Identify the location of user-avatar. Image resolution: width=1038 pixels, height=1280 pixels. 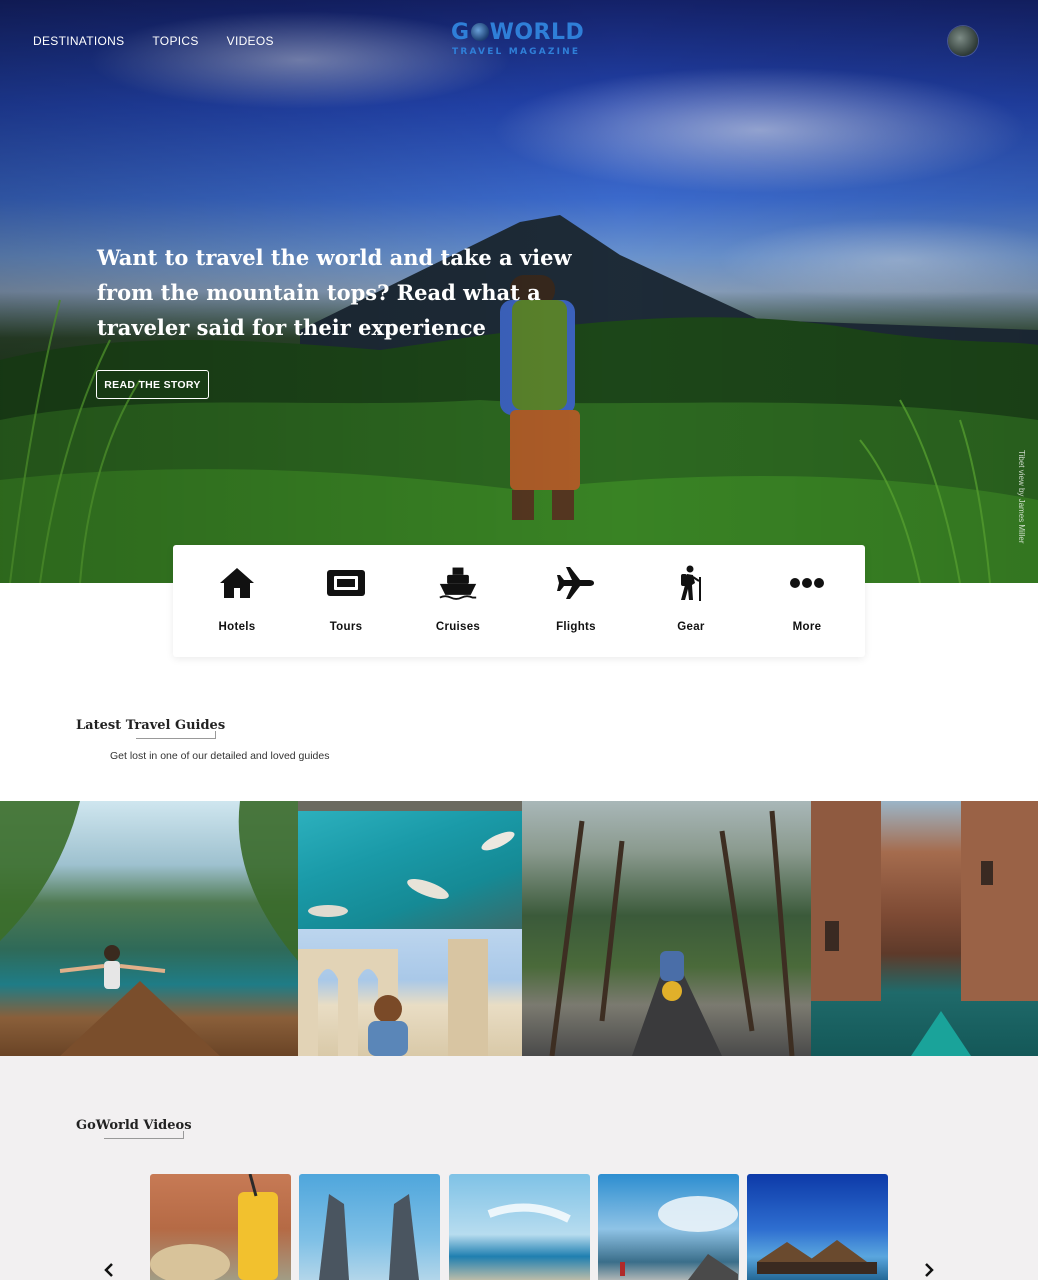
(963, 41).